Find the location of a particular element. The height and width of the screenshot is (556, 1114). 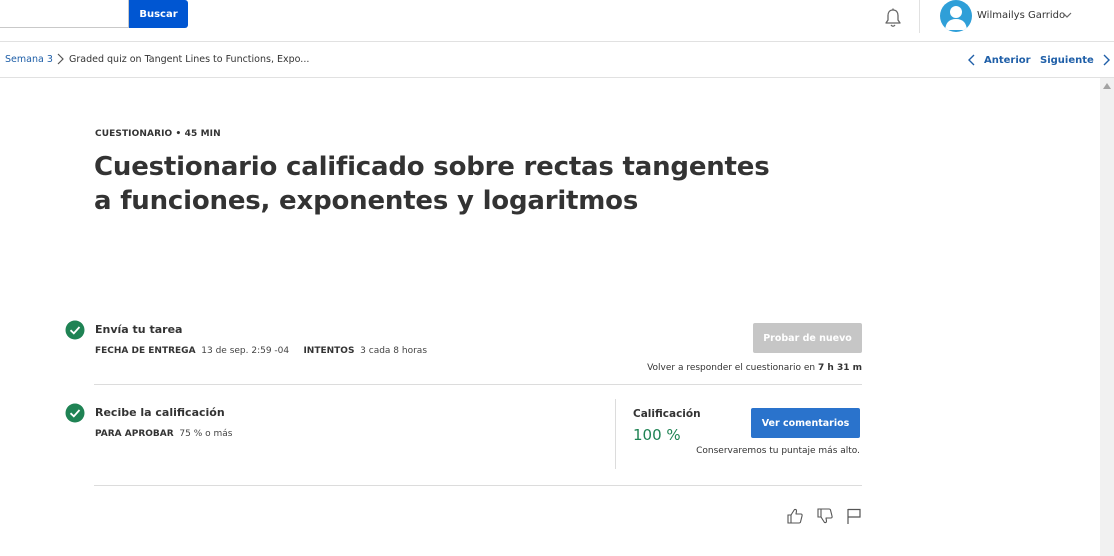

user-name: Wilmailys Garrido is located at coordinates (1021, 15).